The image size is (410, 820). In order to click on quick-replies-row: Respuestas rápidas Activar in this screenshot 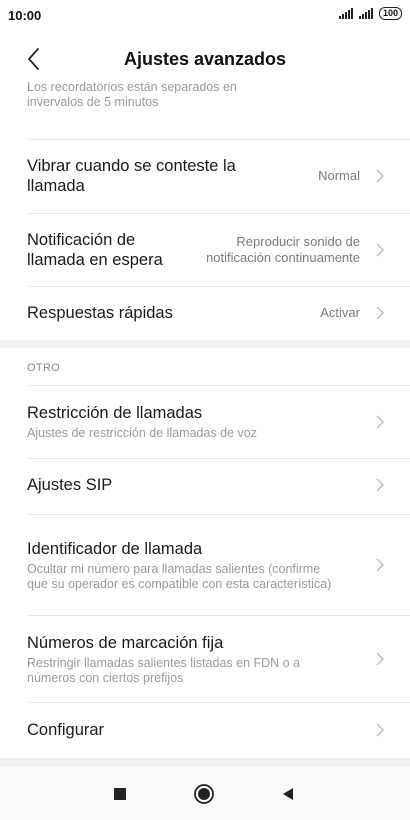, I will do `click(205, 313)`.